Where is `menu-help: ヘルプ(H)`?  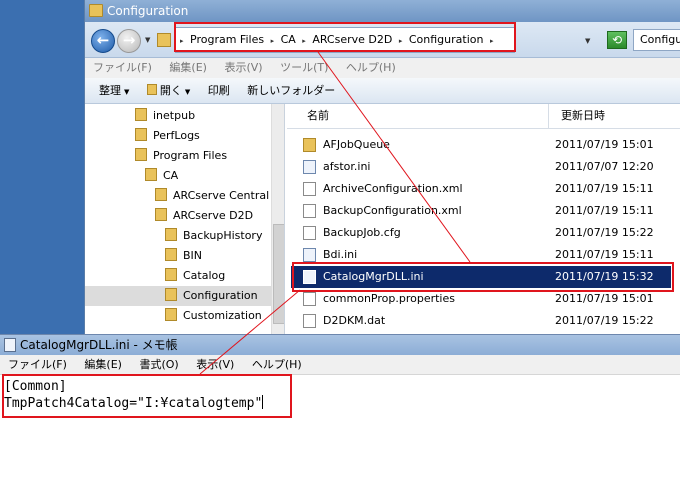
menu-help: ヘルプ(H) is located at coordinates (371, 67).